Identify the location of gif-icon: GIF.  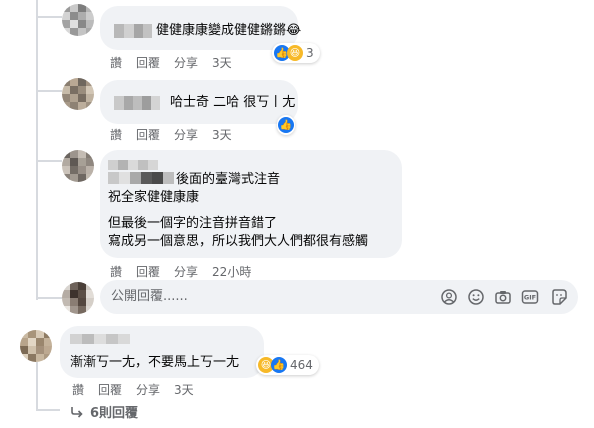
(530, 297).